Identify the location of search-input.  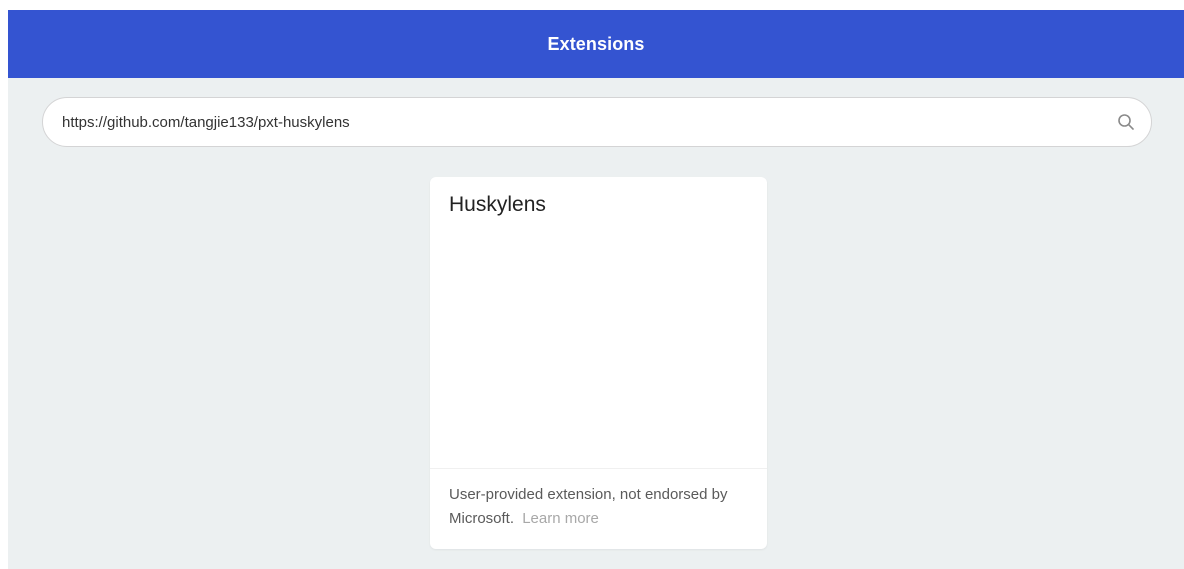
(597, 122).